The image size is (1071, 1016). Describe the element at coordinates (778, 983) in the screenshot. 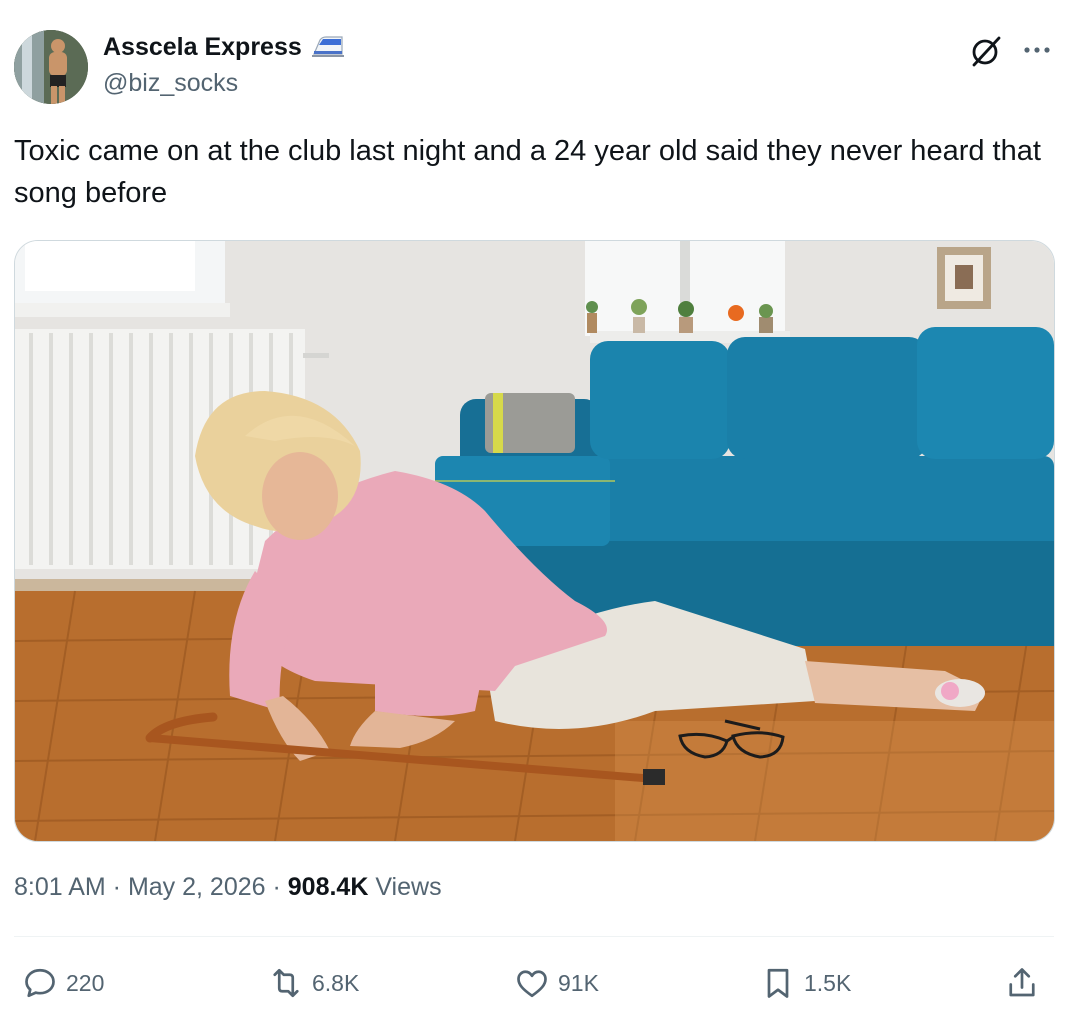

I see `bookmark-icon` at that location.